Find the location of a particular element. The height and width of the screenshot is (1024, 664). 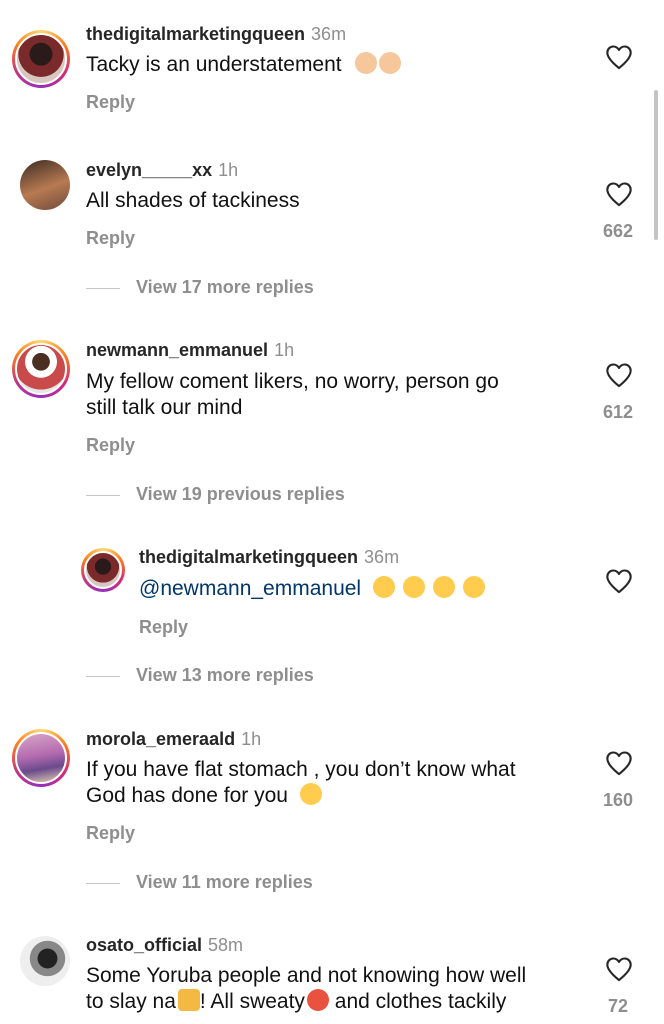

comment-text: Tacky is an understatement is located at coordinates (244, 65).